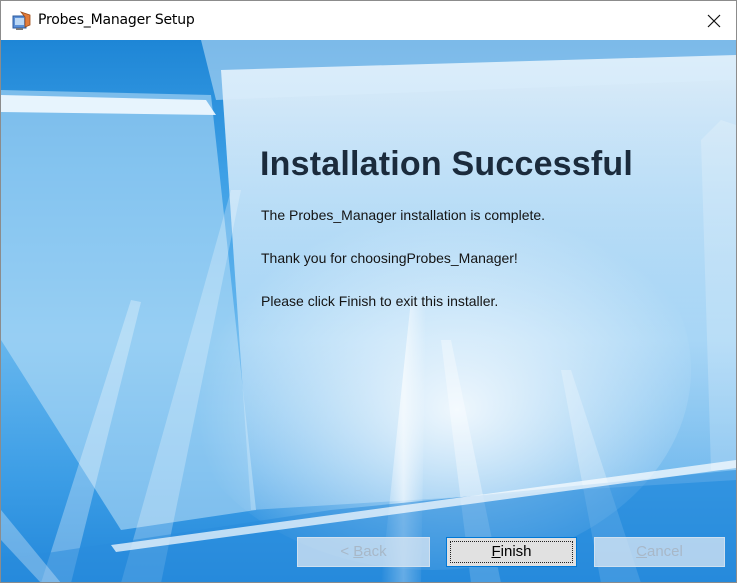 The width and height of the screenshot is (737, 583). Describe the element at coordinates (116, 20) in the screenshot. I see `window-title: Probes_Manager Setup` at that location.